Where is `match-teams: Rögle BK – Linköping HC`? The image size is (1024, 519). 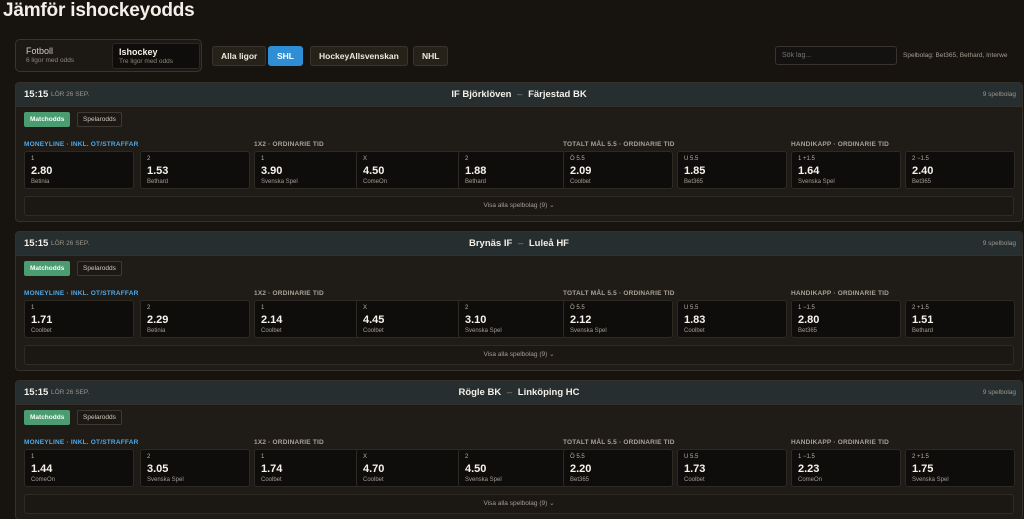 match-teams: Rögle BK – Linköping HC is located at coordinates (519, 392).